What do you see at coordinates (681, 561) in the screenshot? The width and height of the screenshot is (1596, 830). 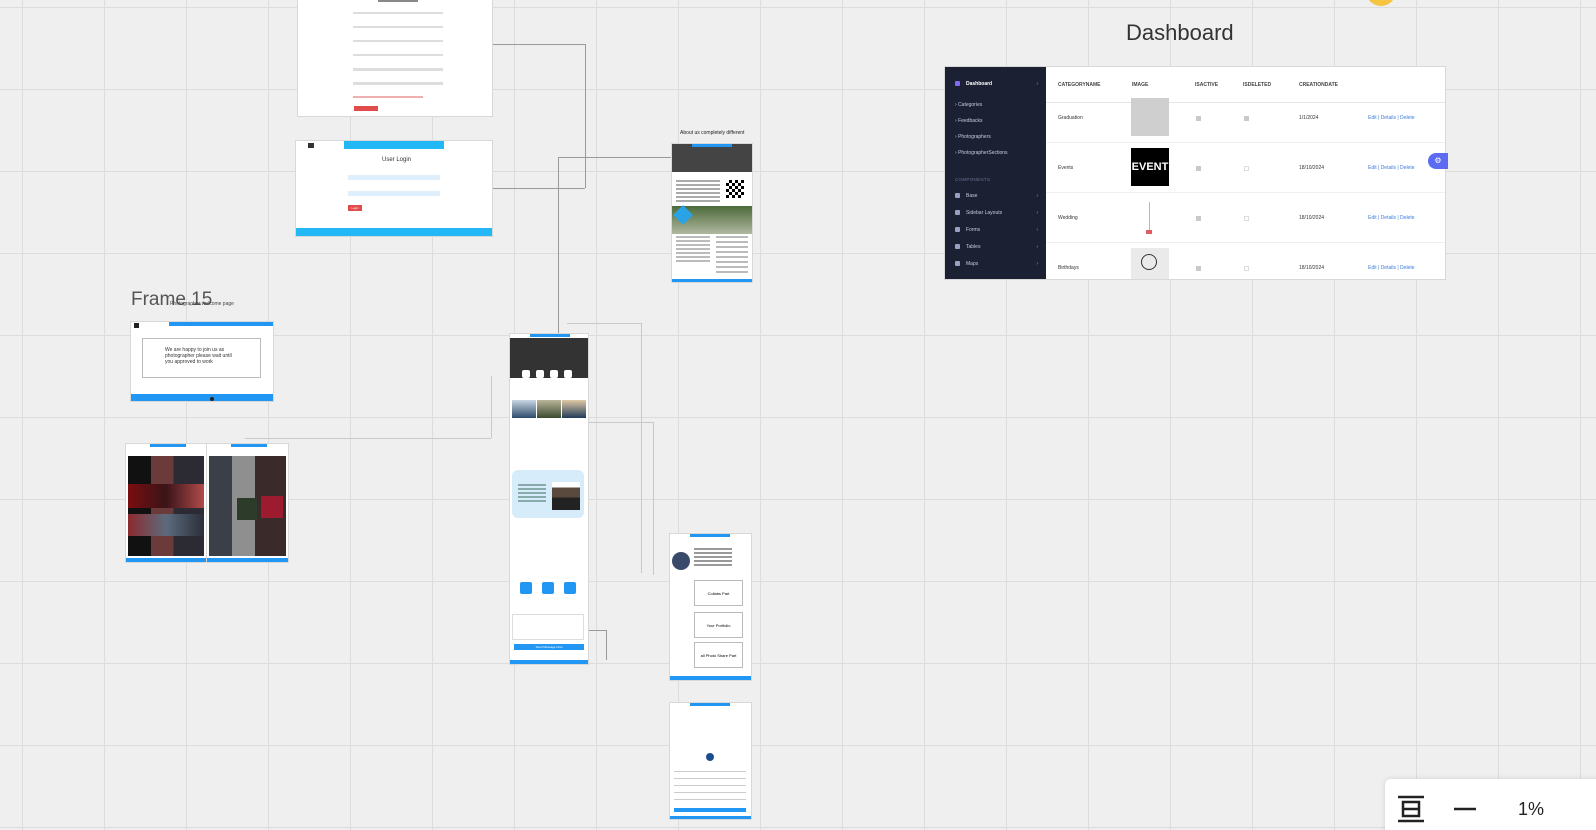 I see `profile-avatar` at bounding box center [681, 561].